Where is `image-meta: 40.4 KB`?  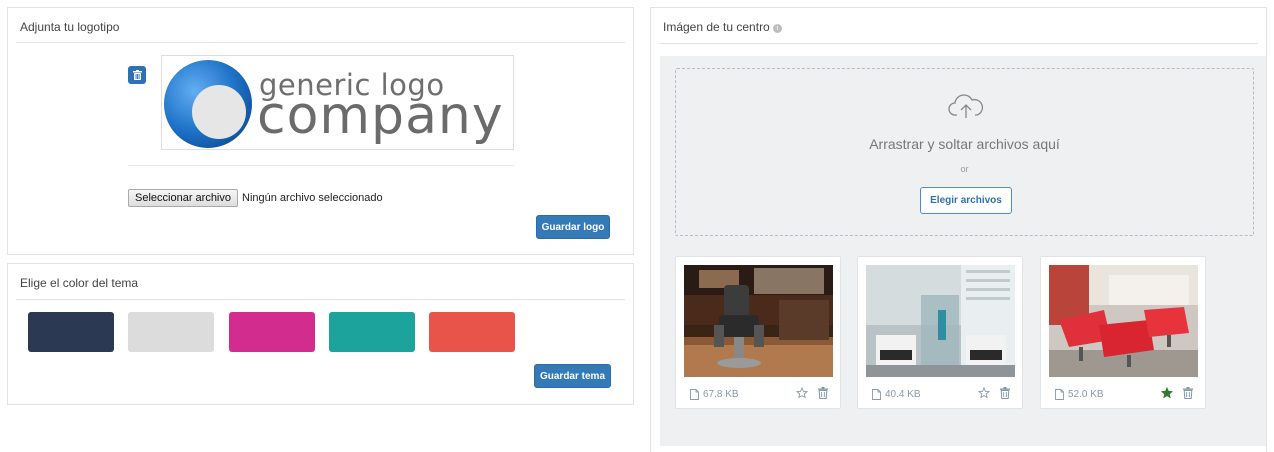
image-meta: 40.4 KB is located at coordinates (896, 394).